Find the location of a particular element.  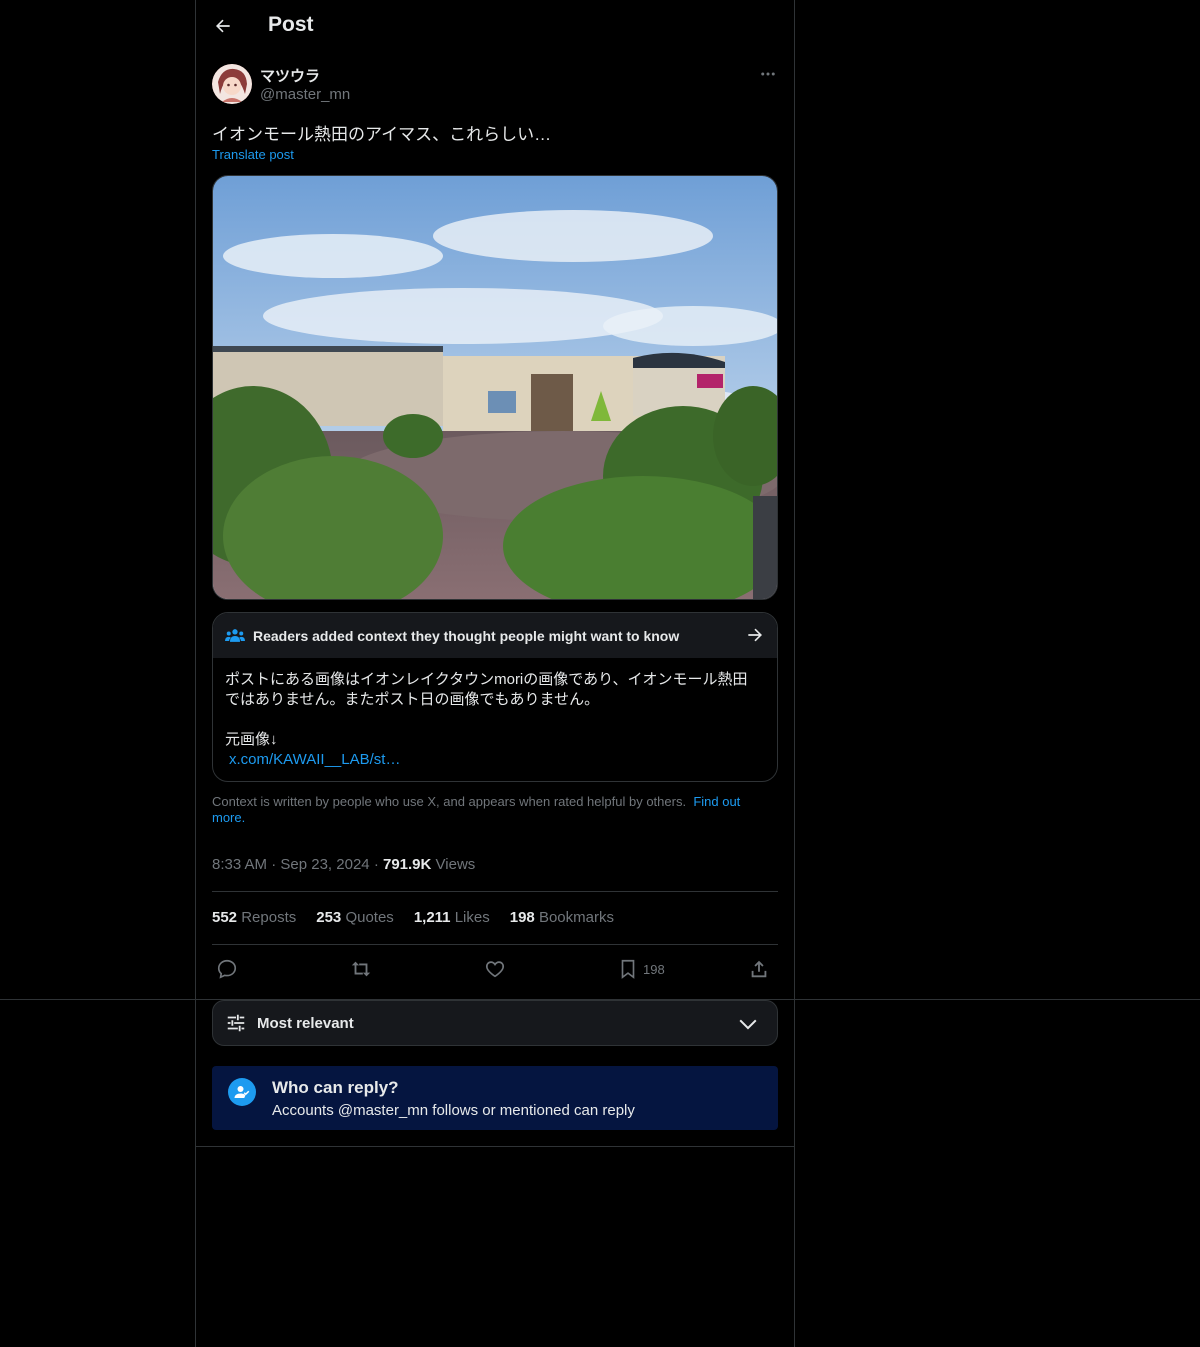

arrow-left-icon is located at coordinates (223, 26).